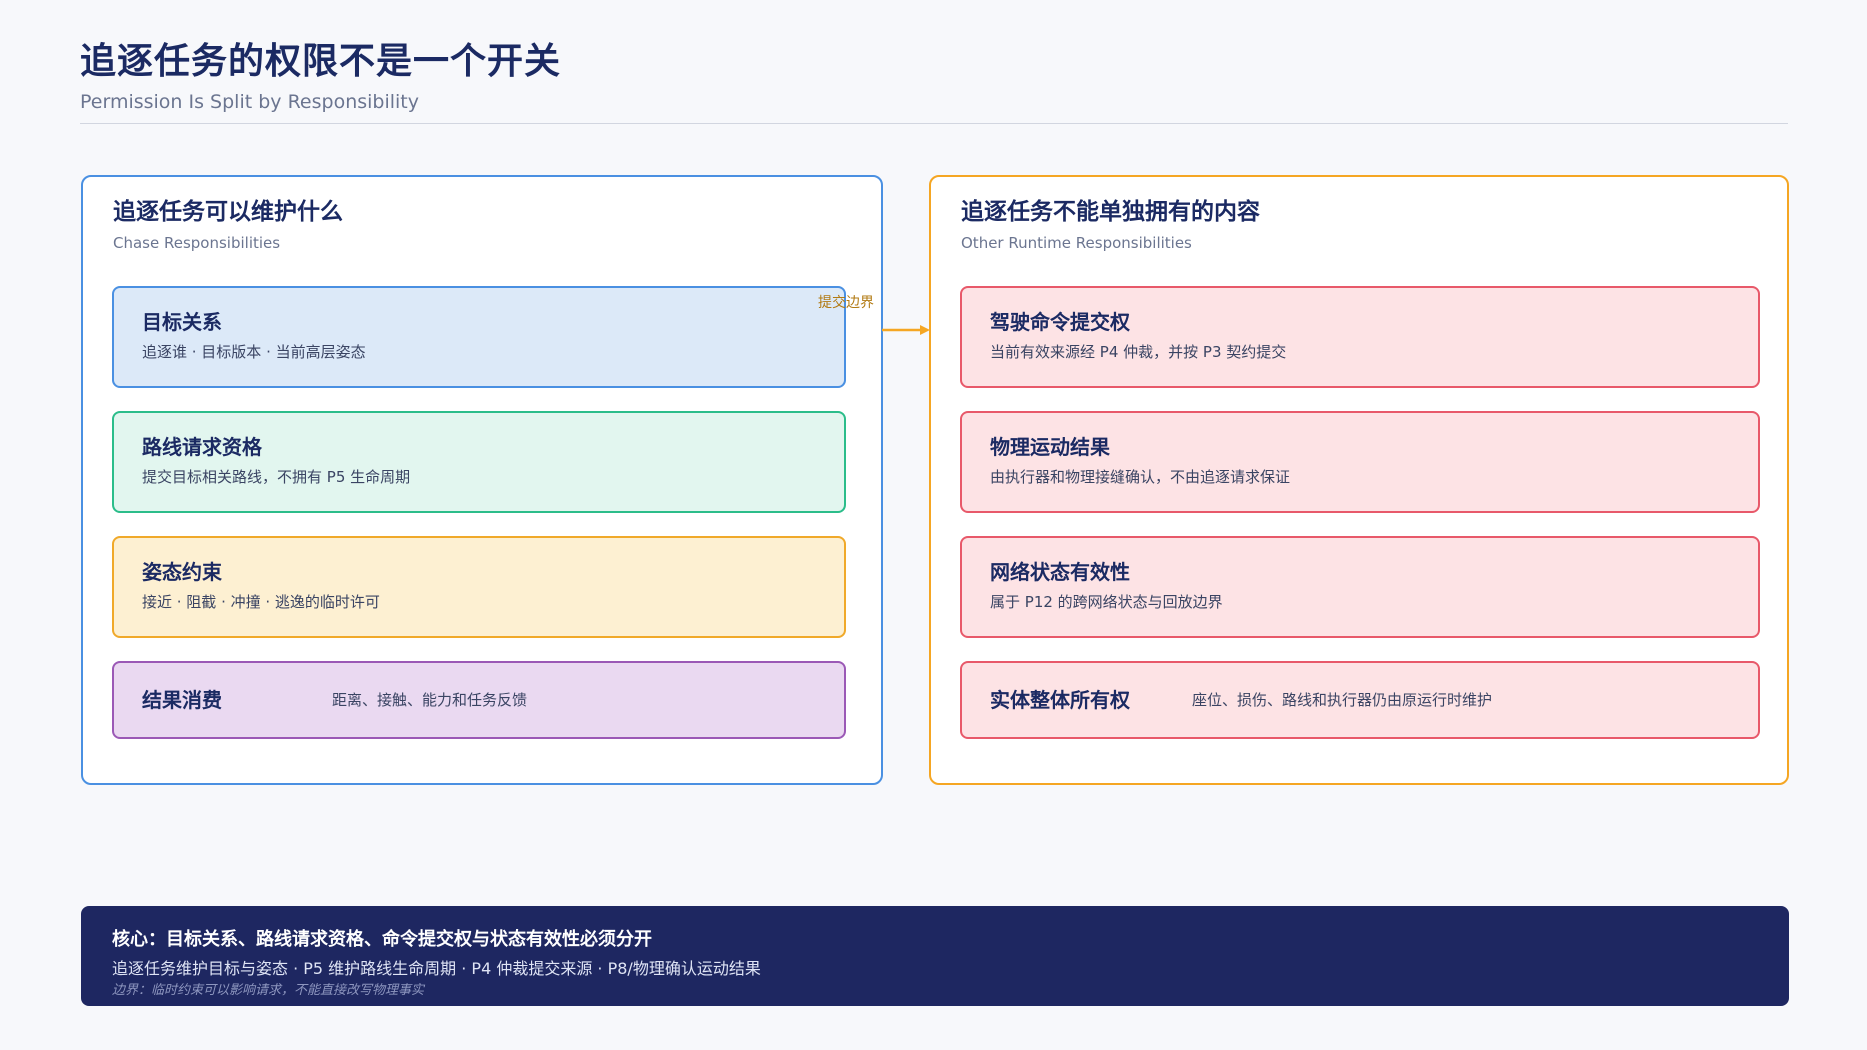 The image size is (1867, 1050). I want to click on card-desc: 追逐谁 · 目标版本 · 当前高层姿态, so click(254, 352).